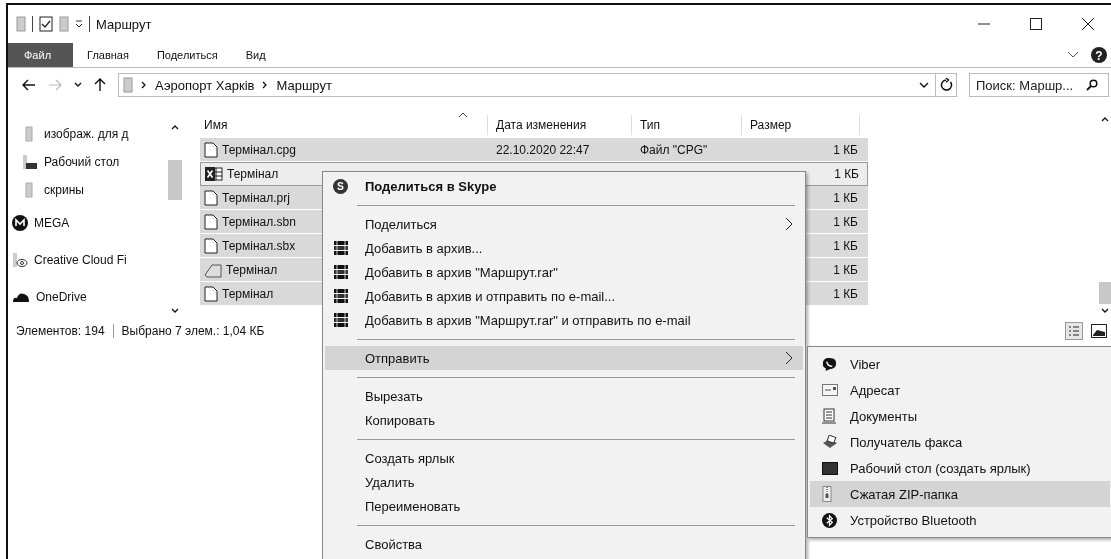 The image size is (1111, 559). Describe the element at coordinates (259, 221) in the screenshot. I see `file-name: Термінал.sbn` at that location.